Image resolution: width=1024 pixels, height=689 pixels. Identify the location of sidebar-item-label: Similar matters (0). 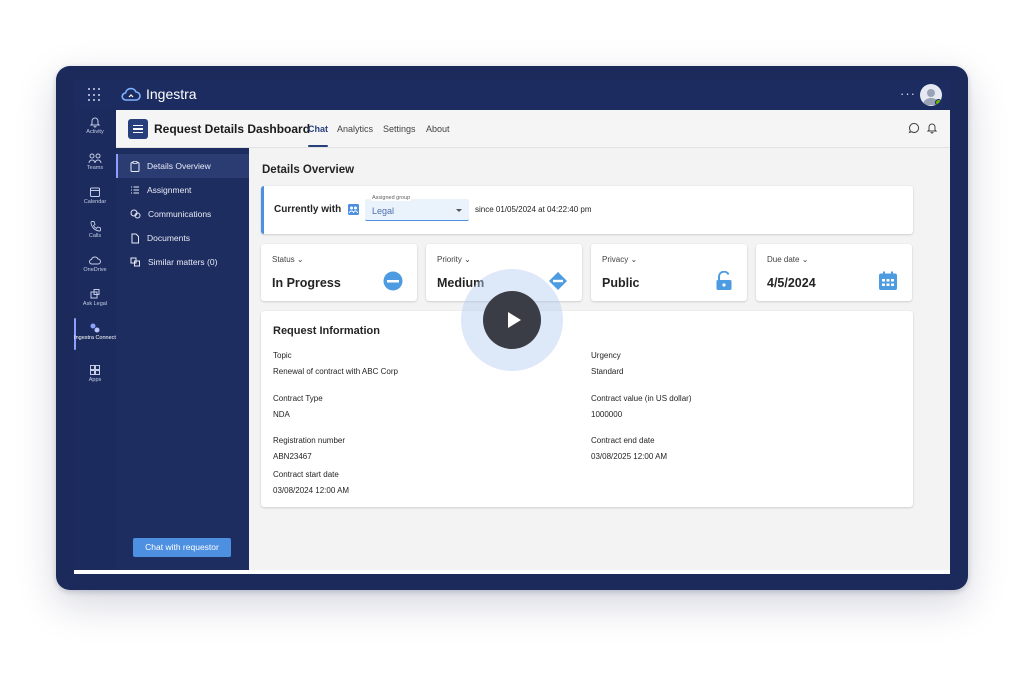
(183, 262).